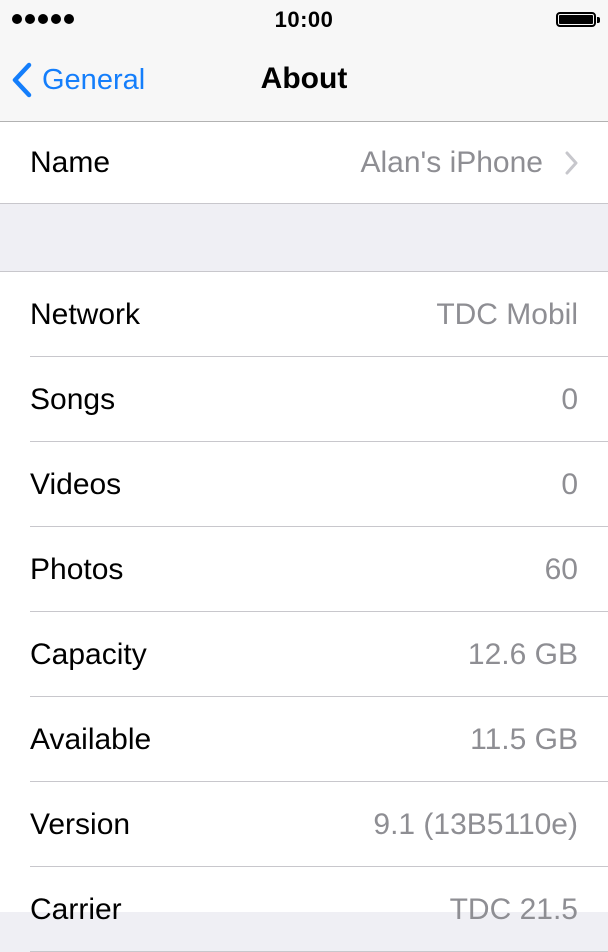 This screenshot has width=608, height=952. I want to click on info-row-photos: Photos 60, so click(304, 569).